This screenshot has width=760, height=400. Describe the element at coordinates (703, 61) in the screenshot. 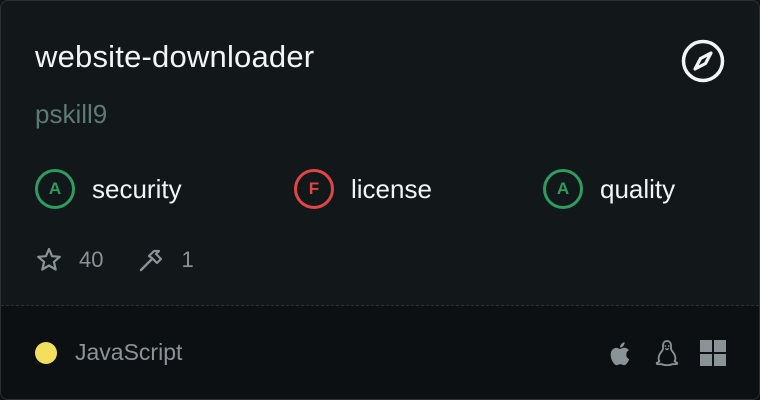

I see `compass-icon` at that location.